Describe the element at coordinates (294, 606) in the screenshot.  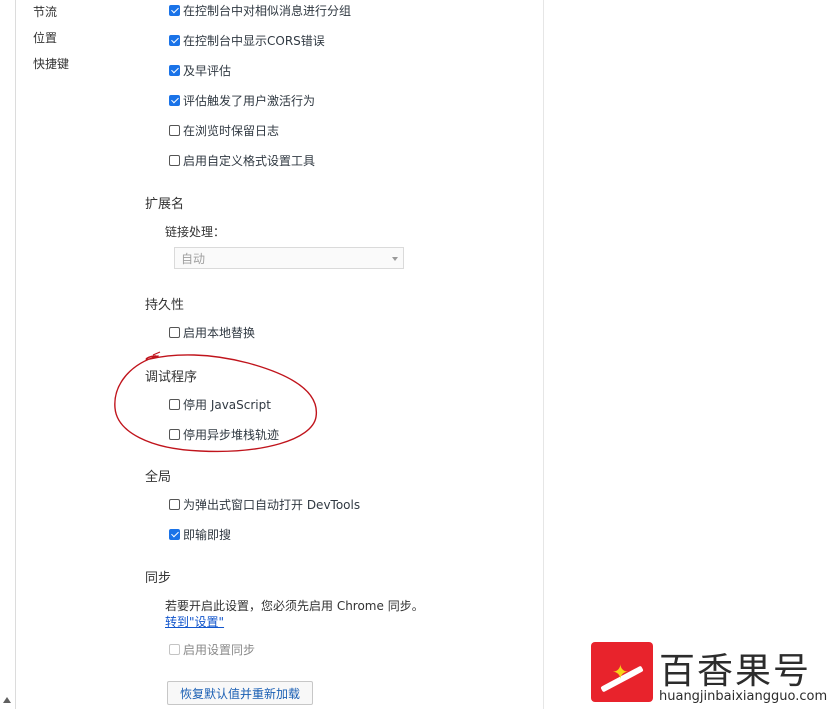
I see `sync-notice: 若要开启此设置，您必须先启用 Chrome 同步。` at that location.